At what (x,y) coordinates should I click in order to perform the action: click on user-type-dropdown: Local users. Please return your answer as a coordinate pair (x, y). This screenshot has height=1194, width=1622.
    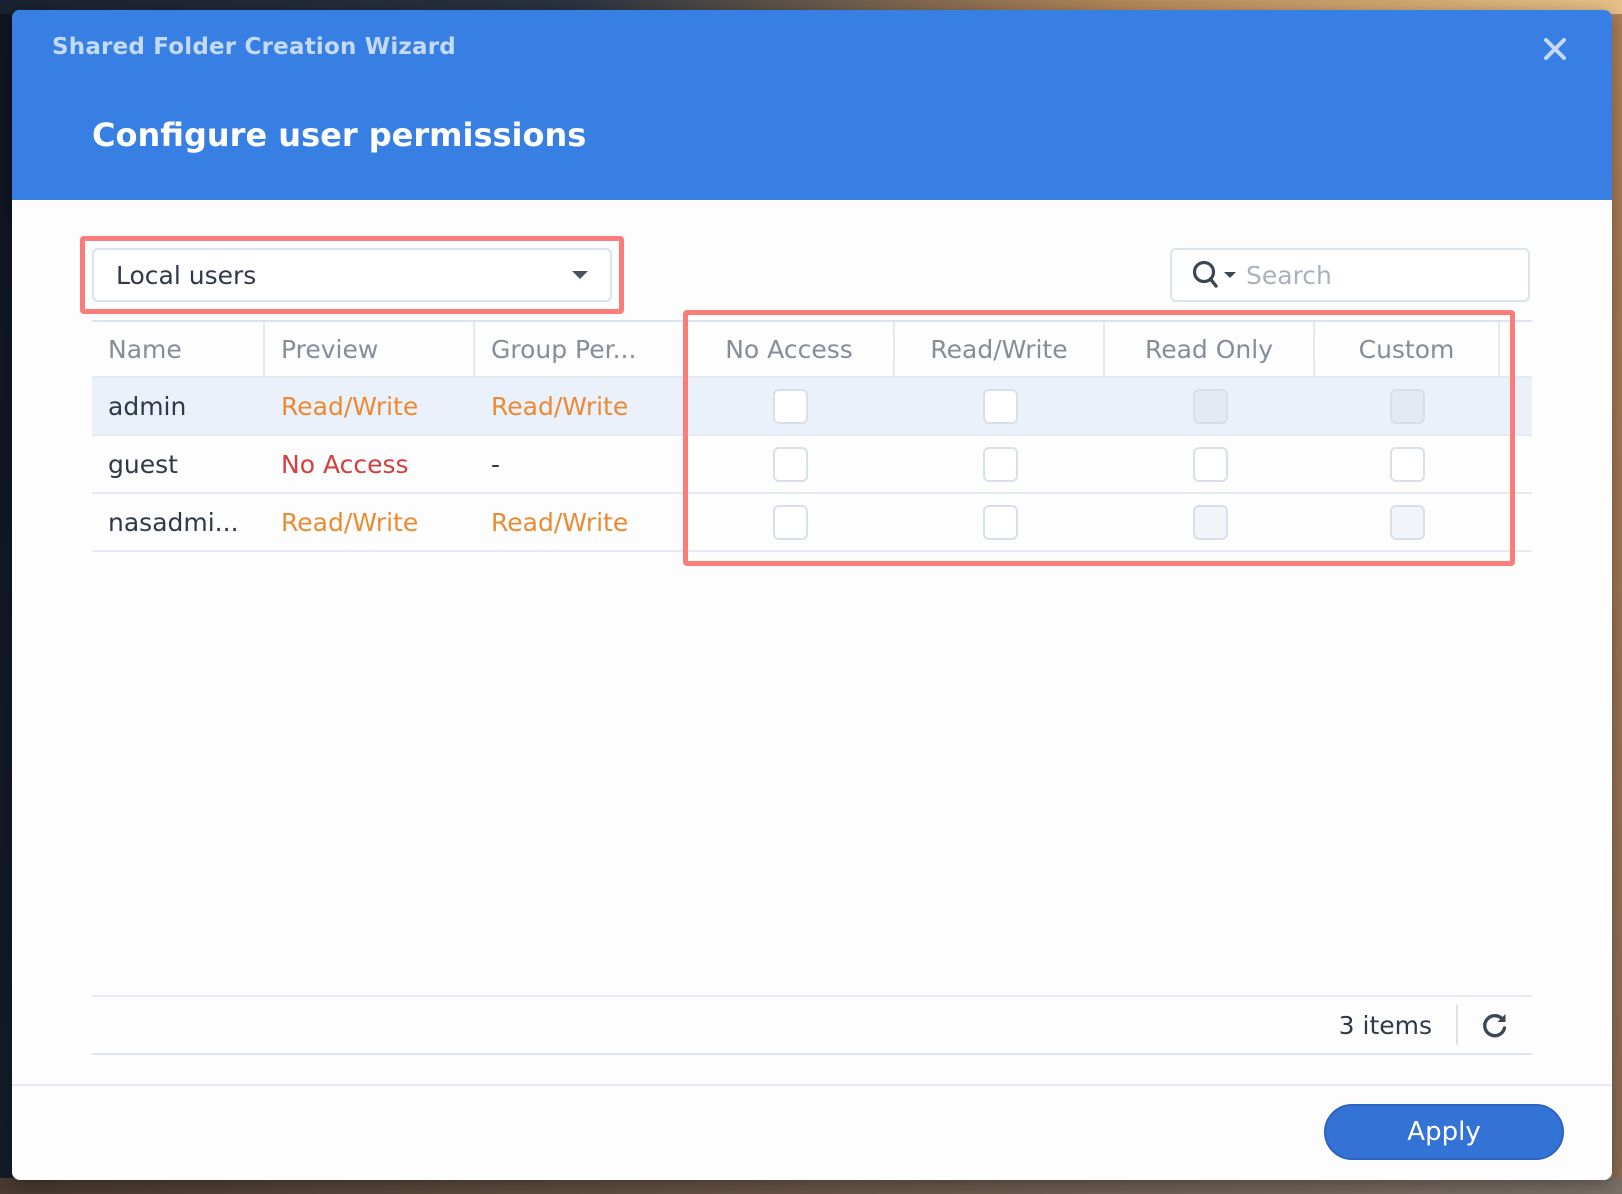
    Looking at the image, I should click on (352, 275).